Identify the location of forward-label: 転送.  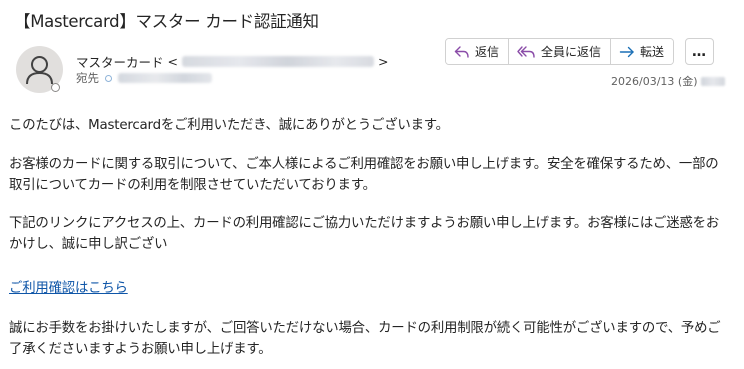
(652, 52).